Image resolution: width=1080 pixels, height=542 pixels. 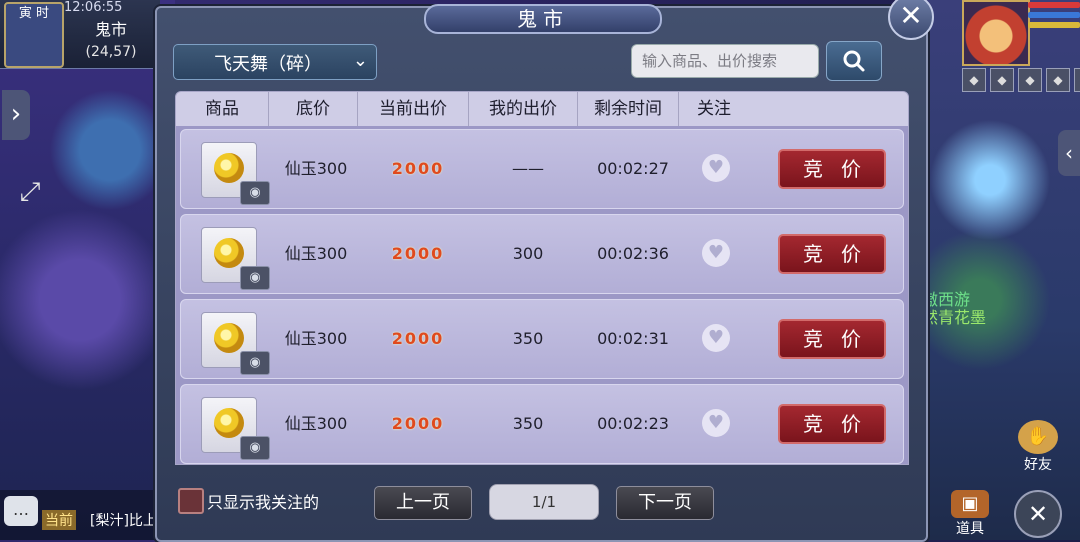 What do you see at coordinates (1054, 25) in the screenshot?
I see `exp-bar` at bounding box center [1054, 25].